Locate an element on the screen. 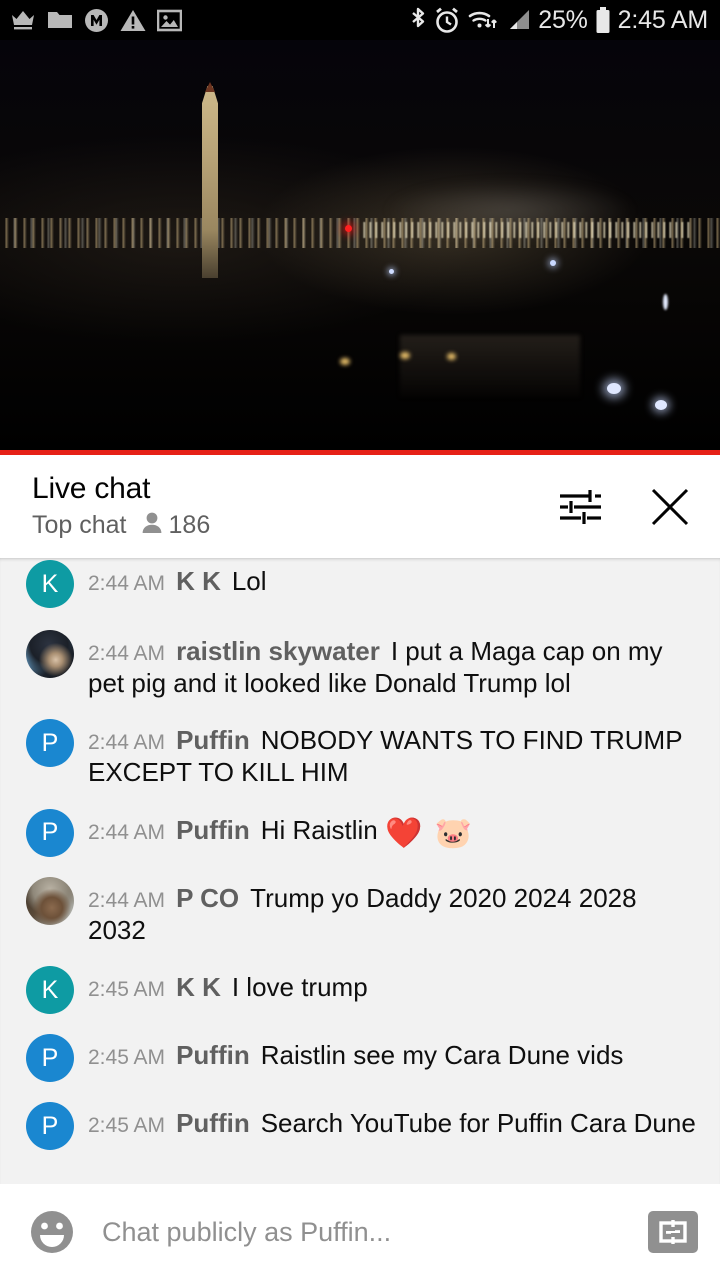  viewer-count-label: 186 is located at coordinates (189, 524).